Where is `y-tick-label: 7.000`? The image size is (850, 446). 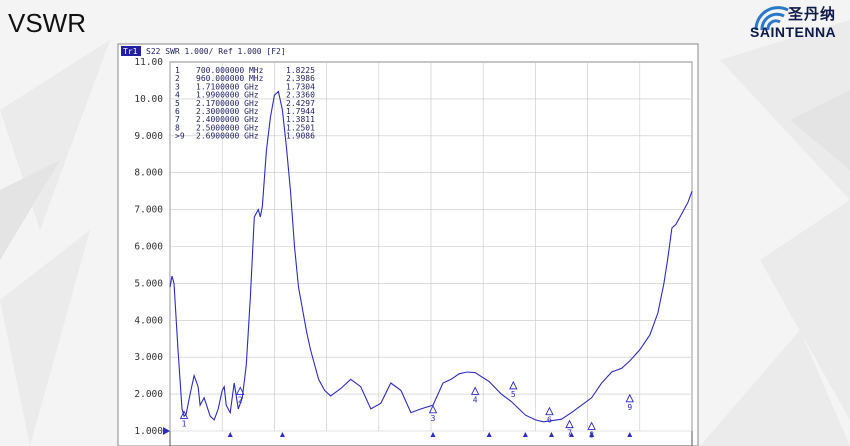
y-tick-label: 7.000 is located at coordinates (148, 210).